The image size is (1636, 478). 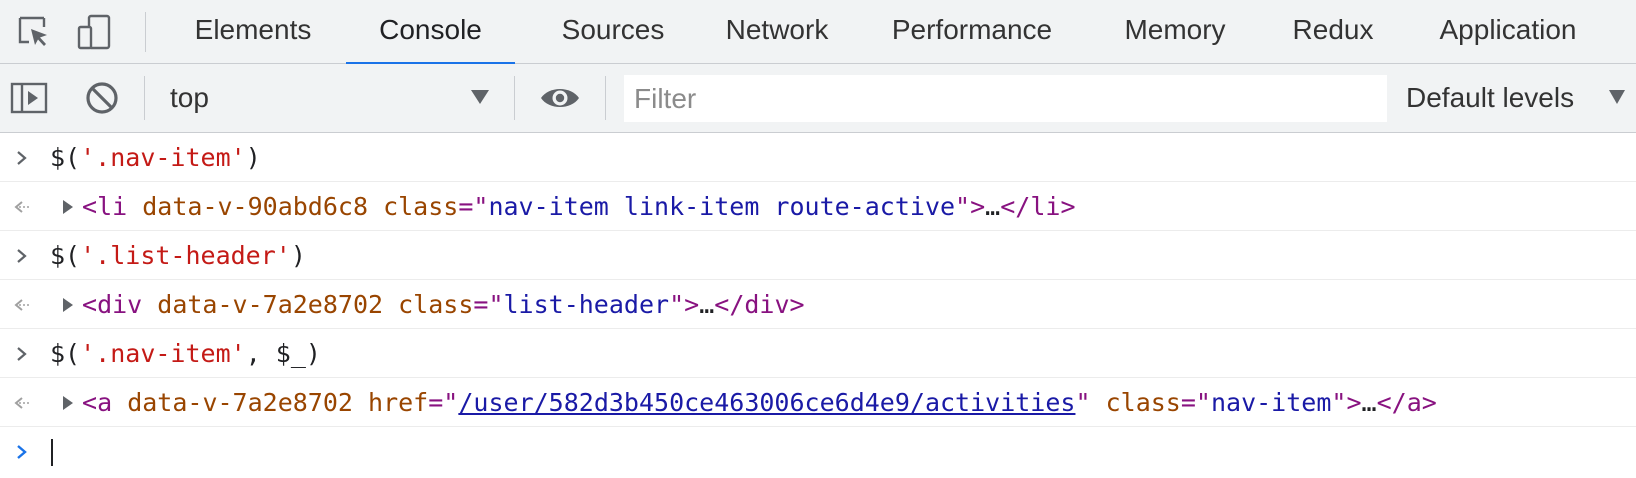 I want to click on tab-redux: Redux, so click(x=1333, y=32).